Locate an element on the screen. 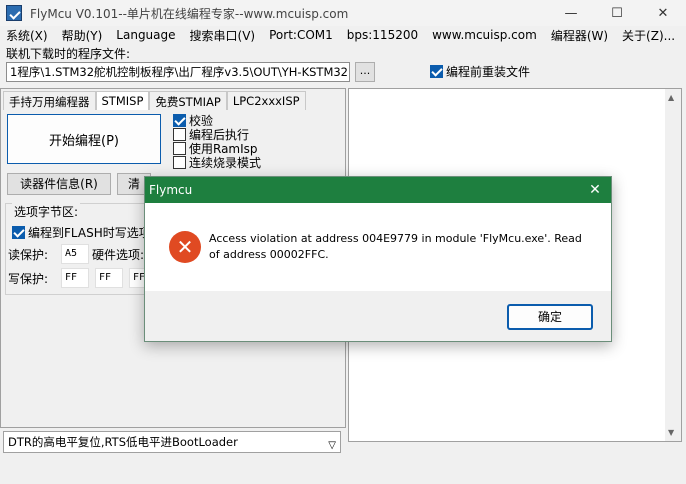 The height and width of the screenshot is (484, 686). read-protect-field: A5 is located at coordinates (75, 254).